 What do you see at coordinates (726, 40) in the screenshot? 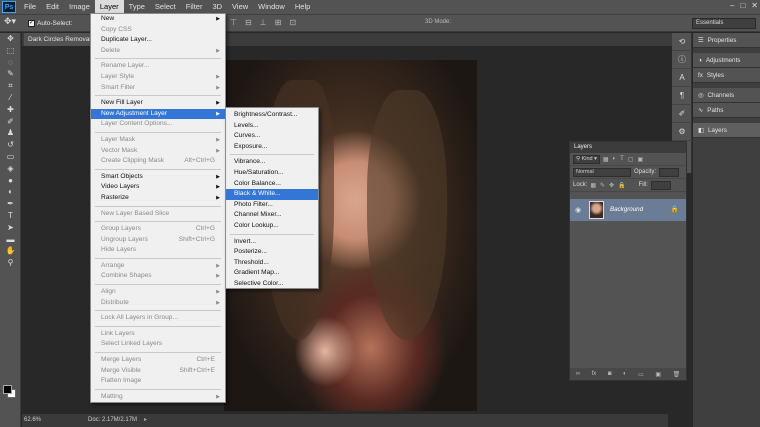
I see `dock-properties: ☰ Properties` at bounding box center [726, 40].